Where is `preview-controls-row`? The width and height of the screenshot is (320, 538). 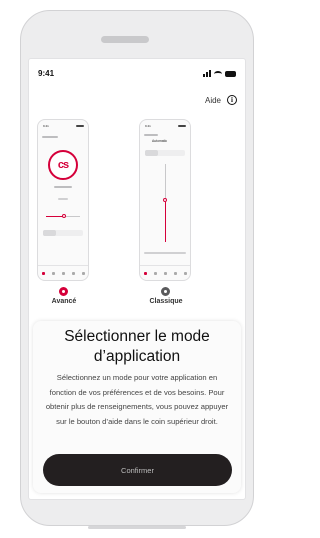
preview-controls-row is located at coordinates (165, 253).